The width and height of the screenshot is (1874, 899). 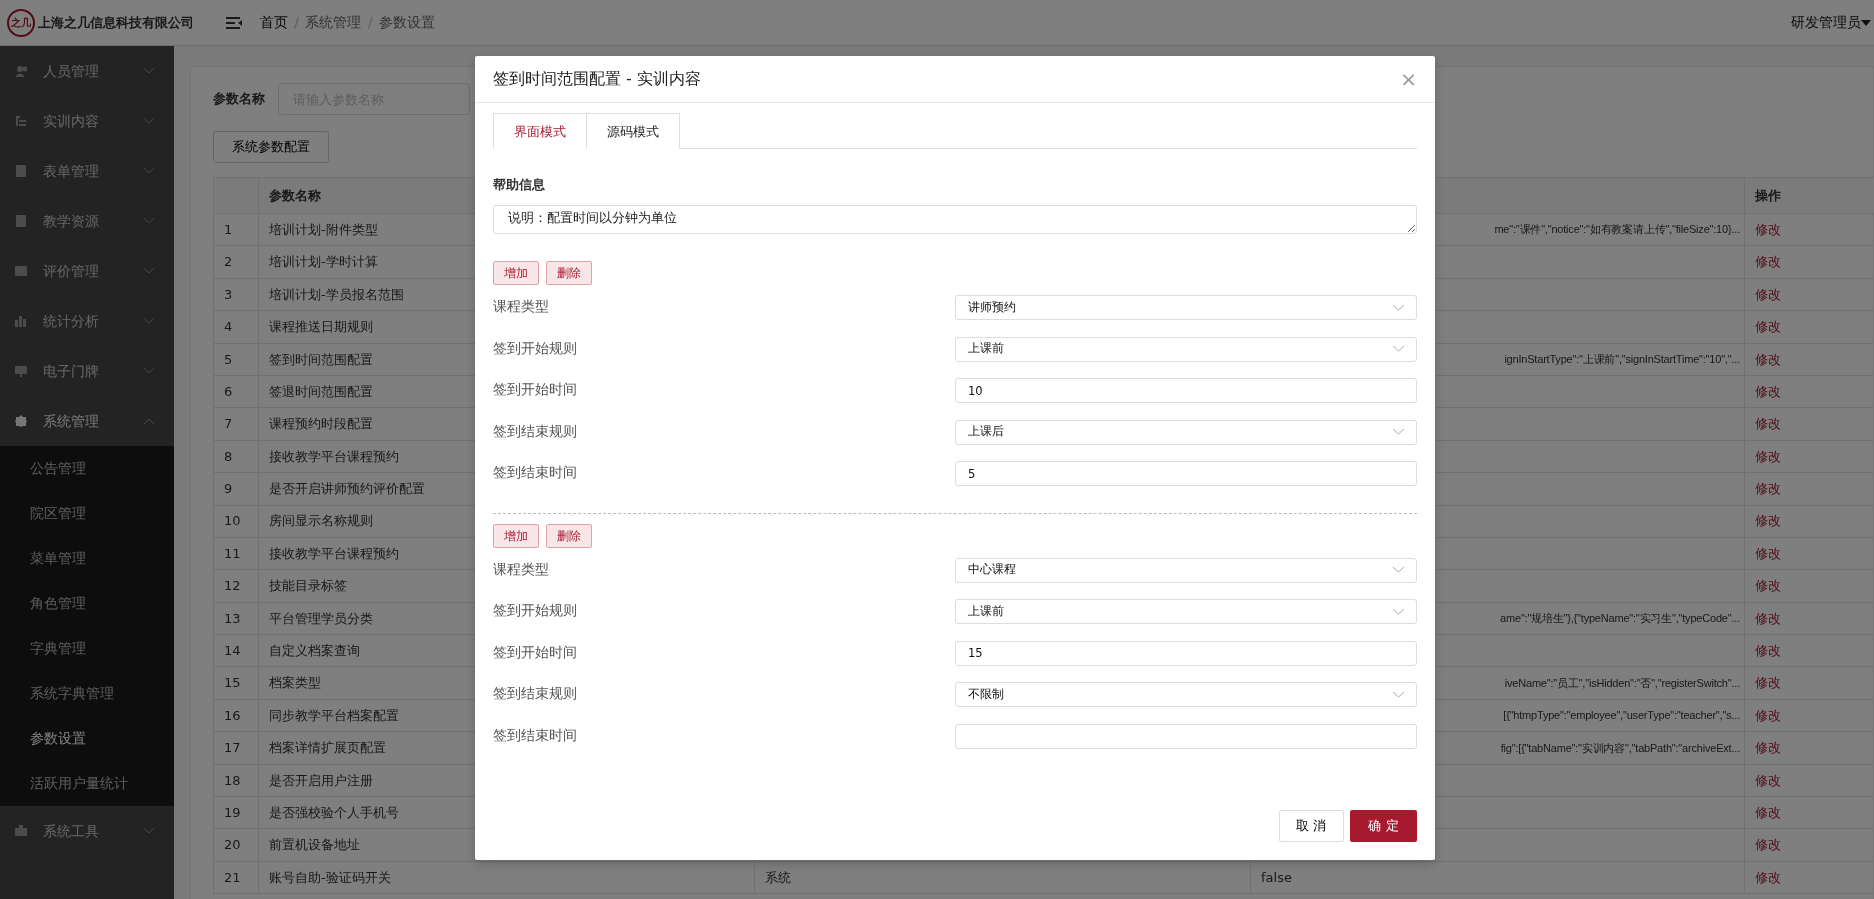 I want to click on submenu-item: 菜单管理, so click(x=87, y=558).